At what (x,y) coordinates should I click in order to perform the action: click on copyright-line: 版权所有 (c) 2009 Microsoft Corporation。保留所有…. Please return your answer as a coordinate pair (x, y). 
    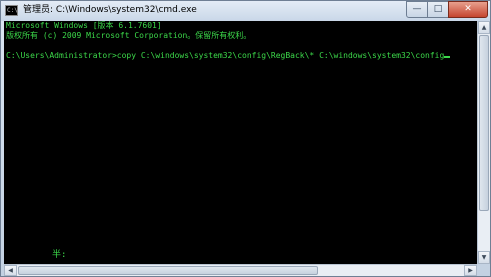
    Looking at the image, I should click on (129, 35).